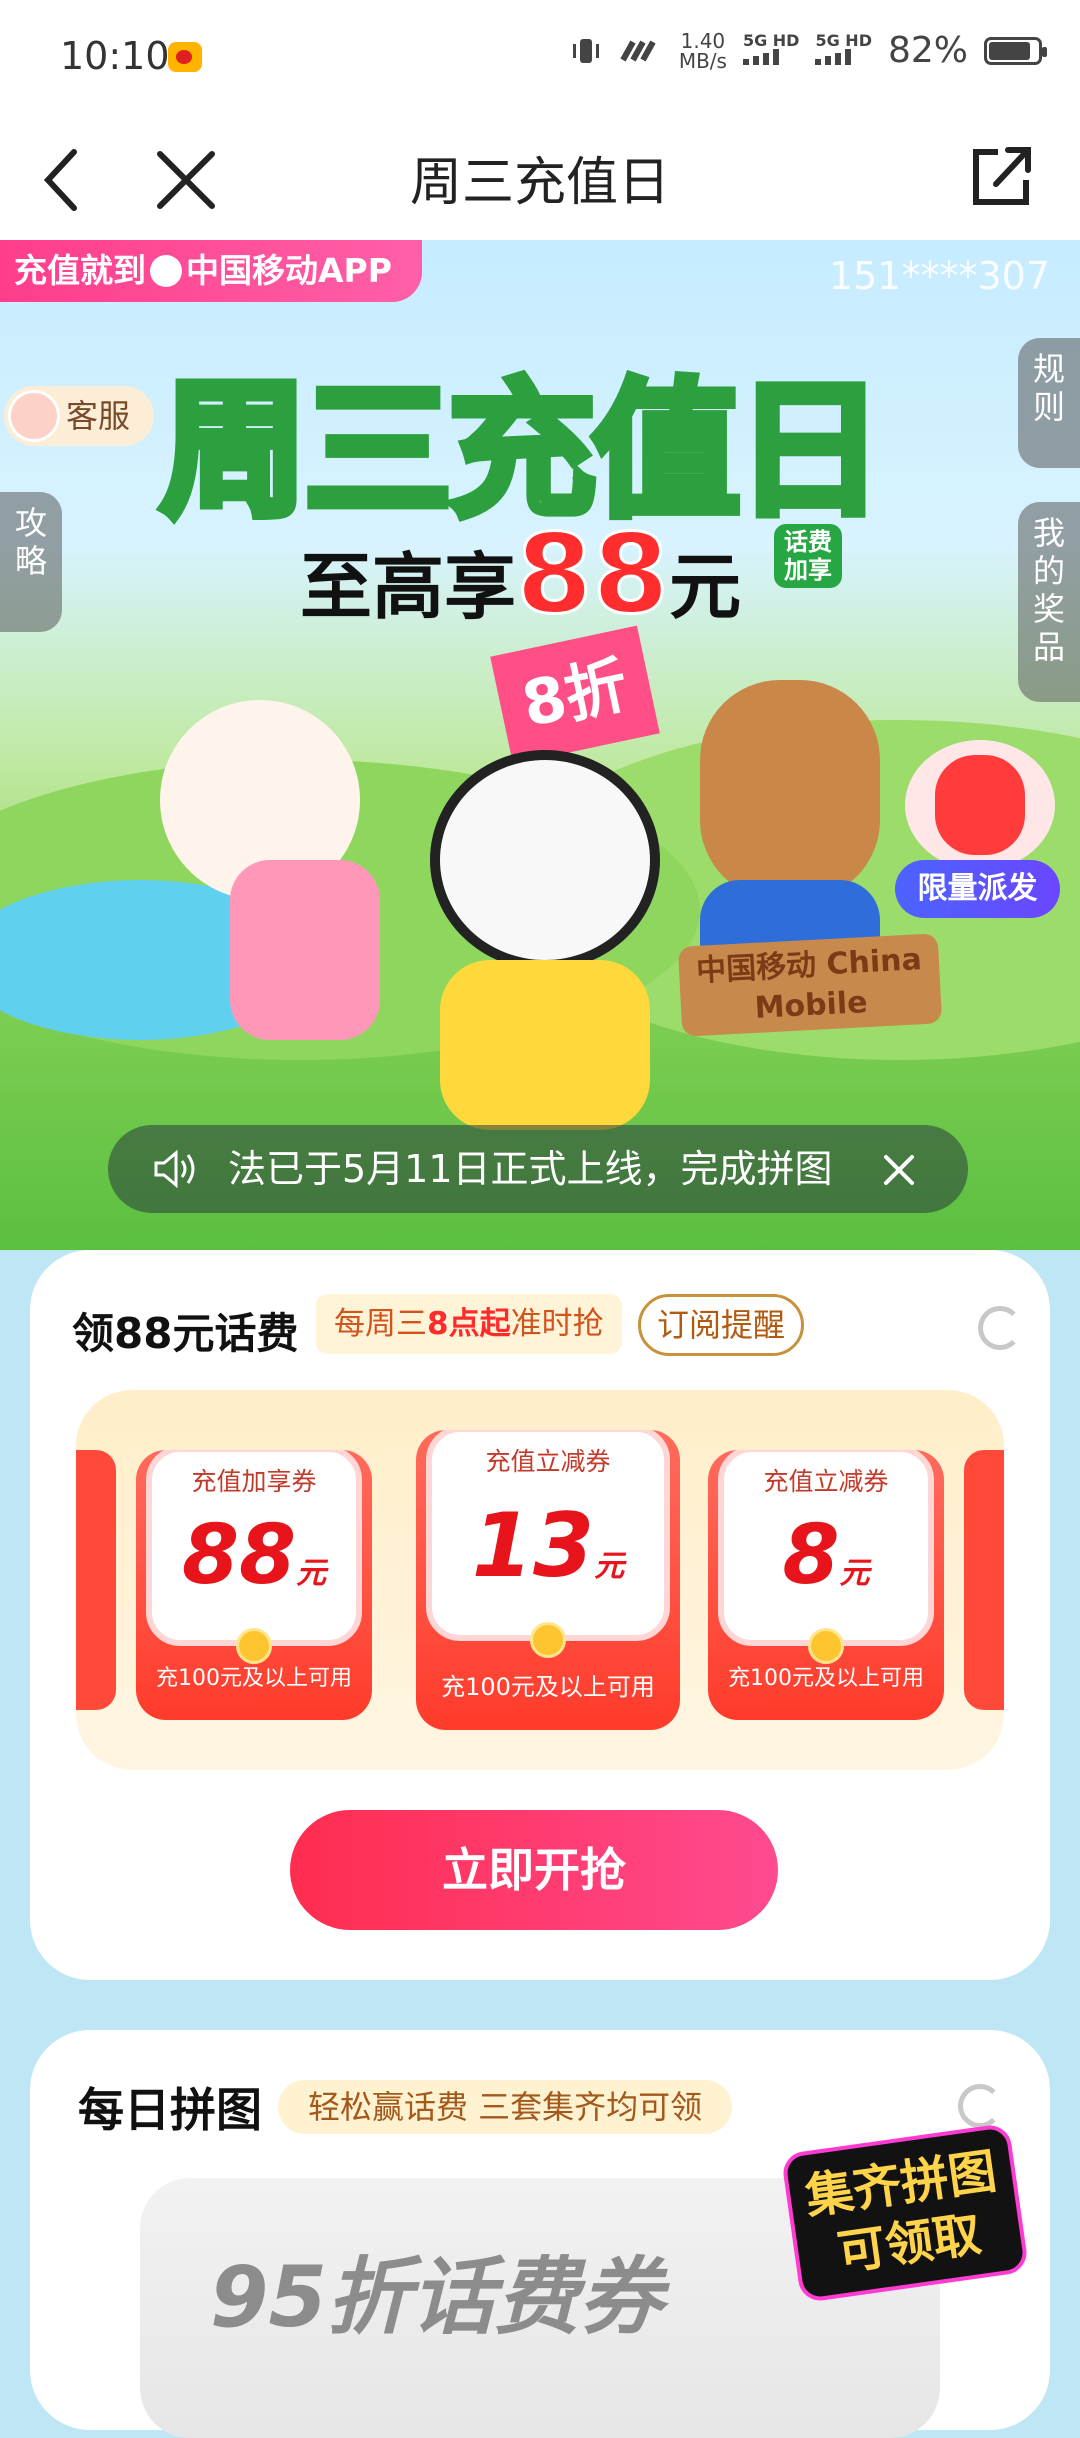 This screenshot has width=1080, height=2438. What do you see at coordinates (436, 2297) in the screenshot?
I see `puzzle-reward-label: 95折话费券` at bounding box center [436, 2297].